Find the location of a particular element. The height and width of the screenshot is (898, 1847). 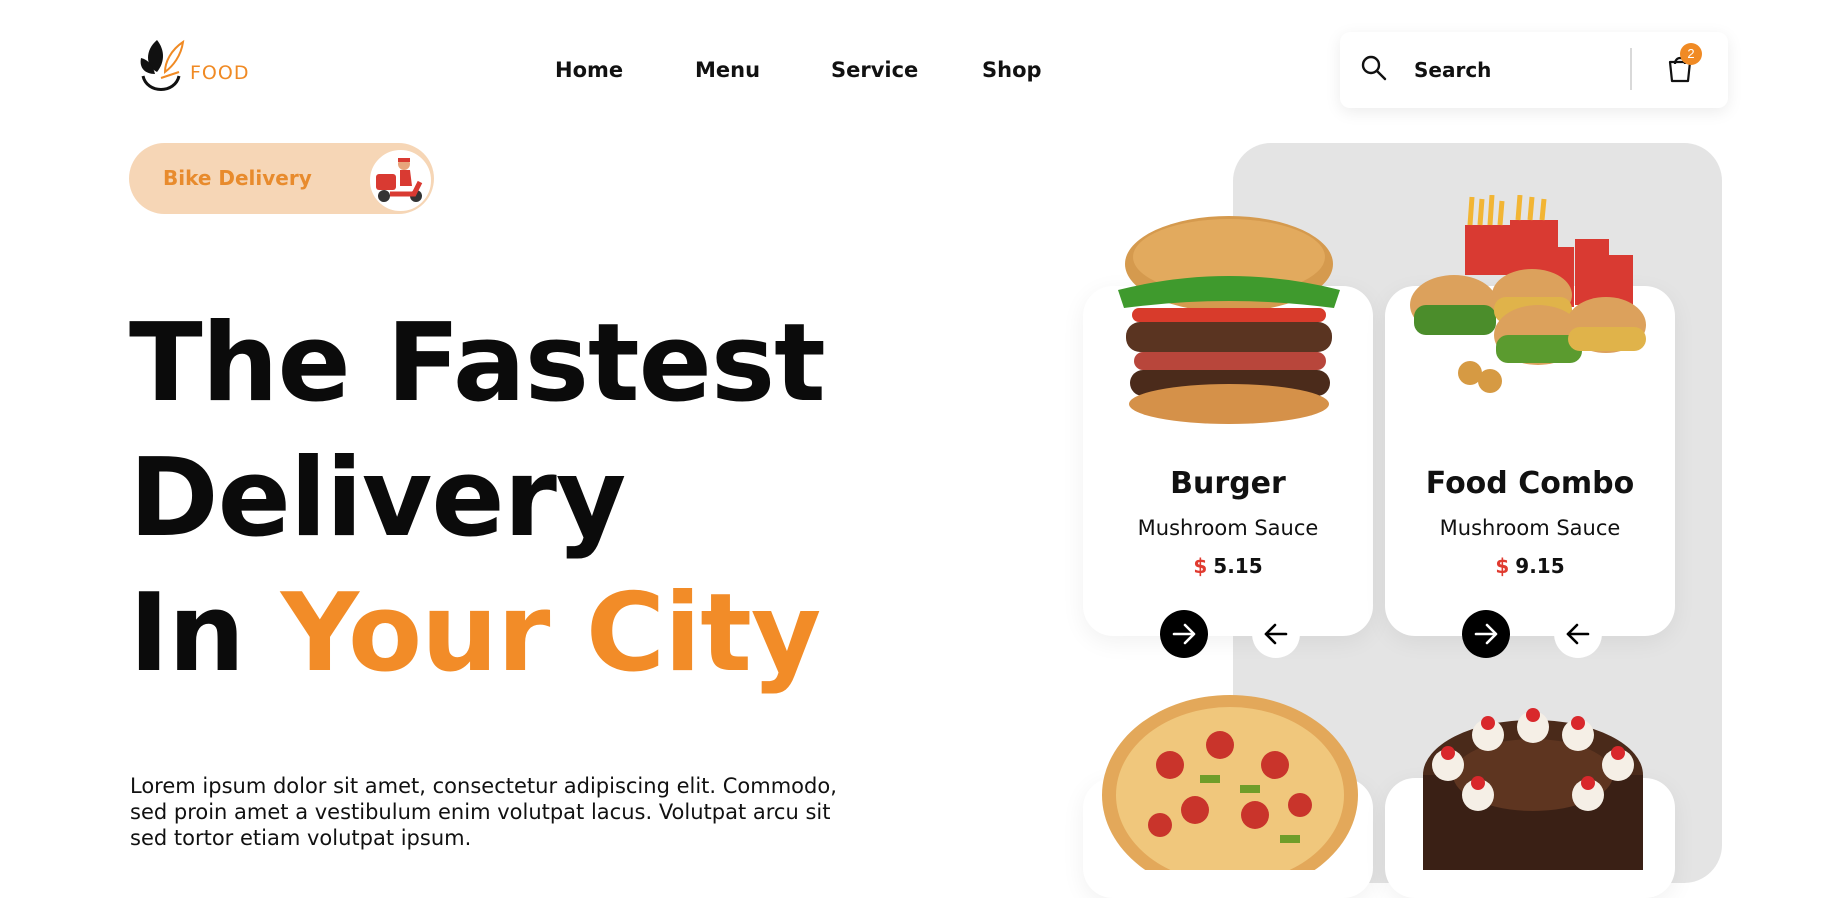

pizza-image is located at coordinates (1230, 782).